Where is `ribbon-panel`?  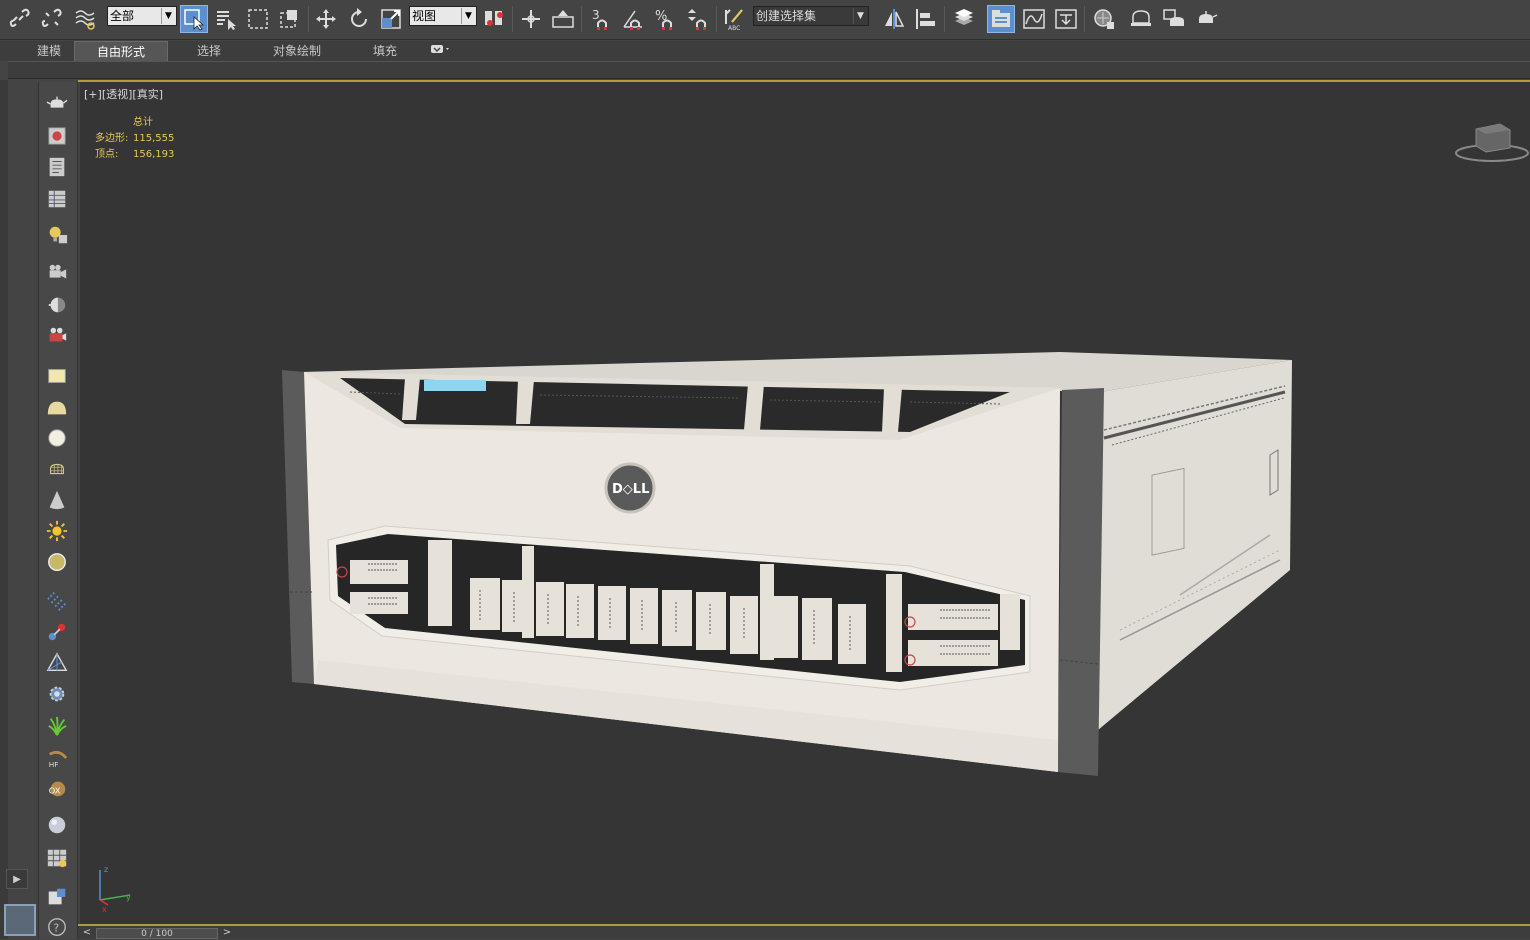
ribbon-panel is located at coordinates (769, 70).